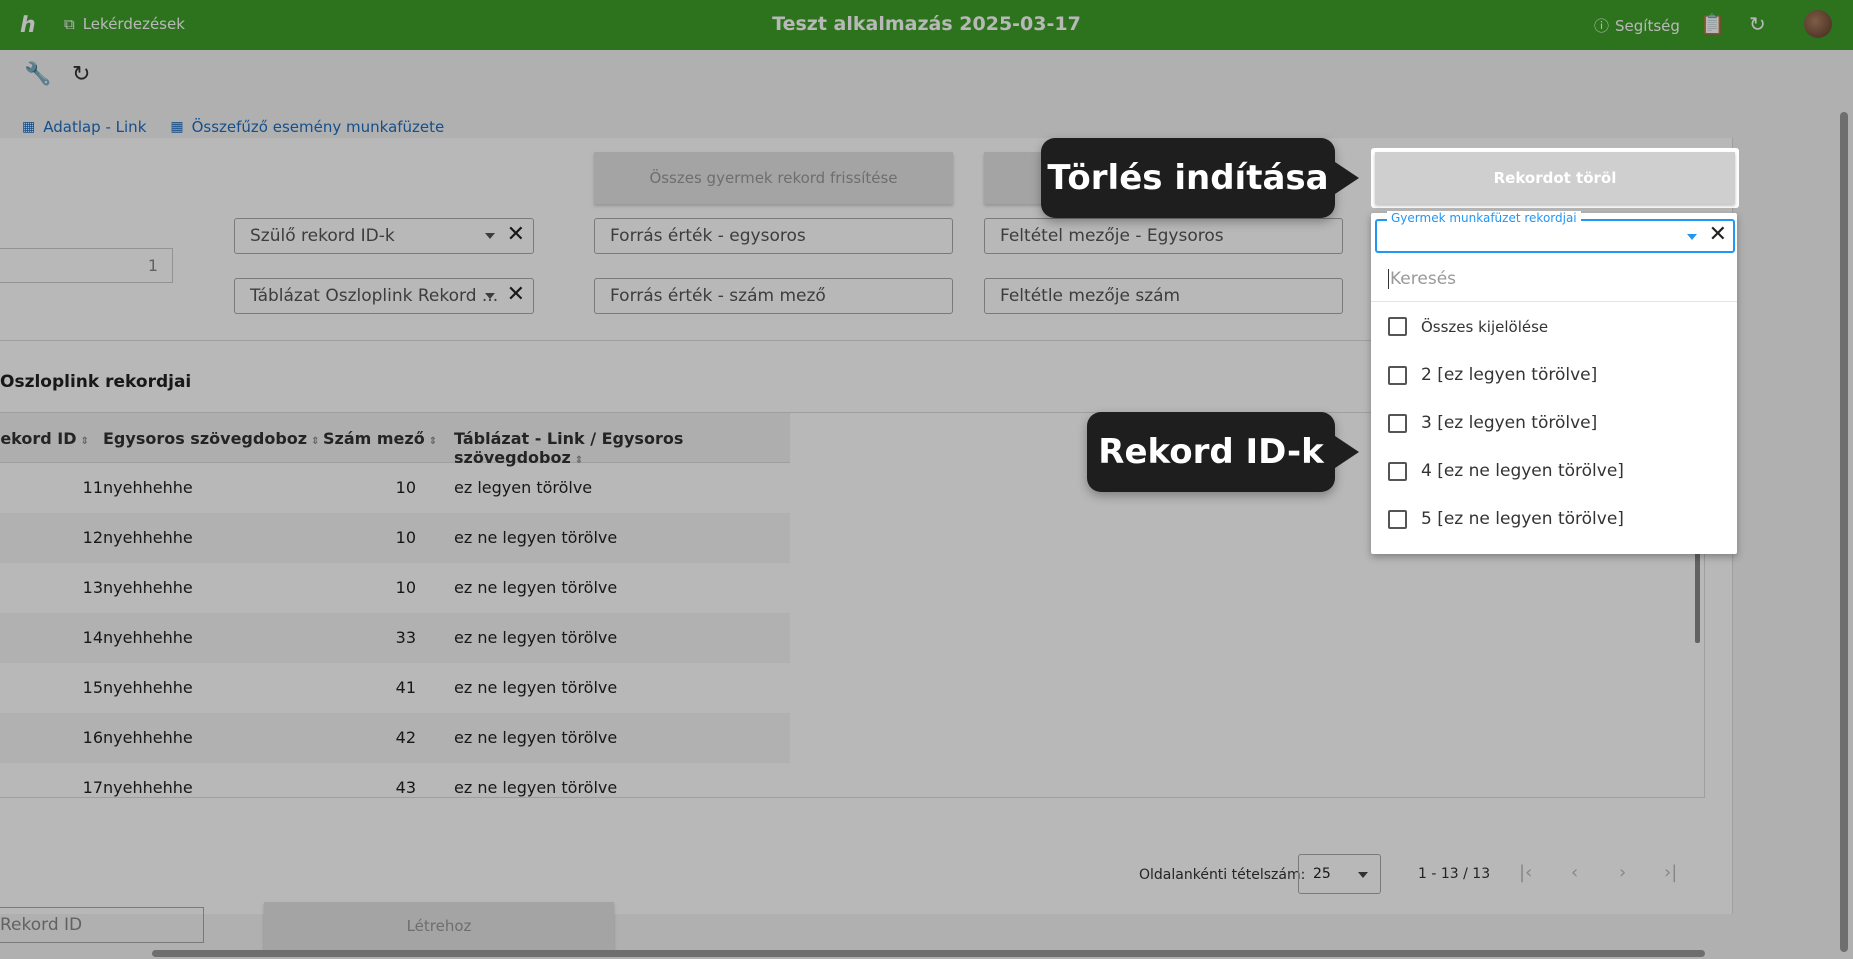 This screenshot has width=1853, height=959. Describe the element at coordinates (1718, 234) in the screenshot. I see `close-icon: ✕` at that location.